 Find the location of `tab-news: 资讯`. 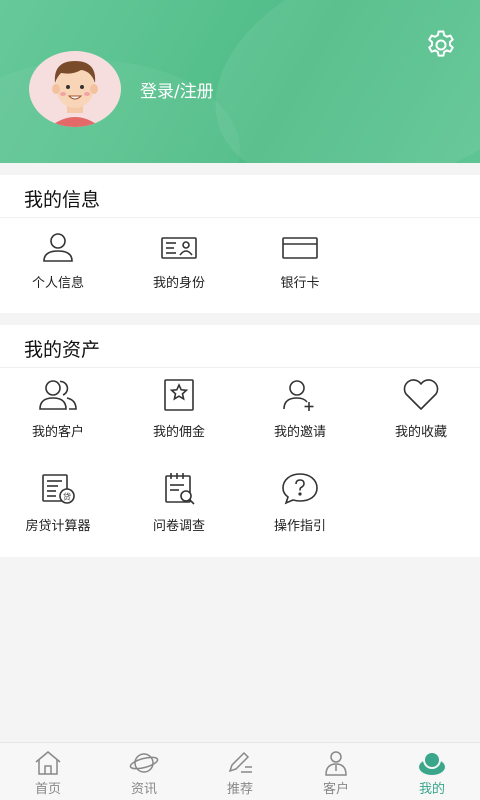

tab-news: 资讯 is located at coordinates (144, 771).